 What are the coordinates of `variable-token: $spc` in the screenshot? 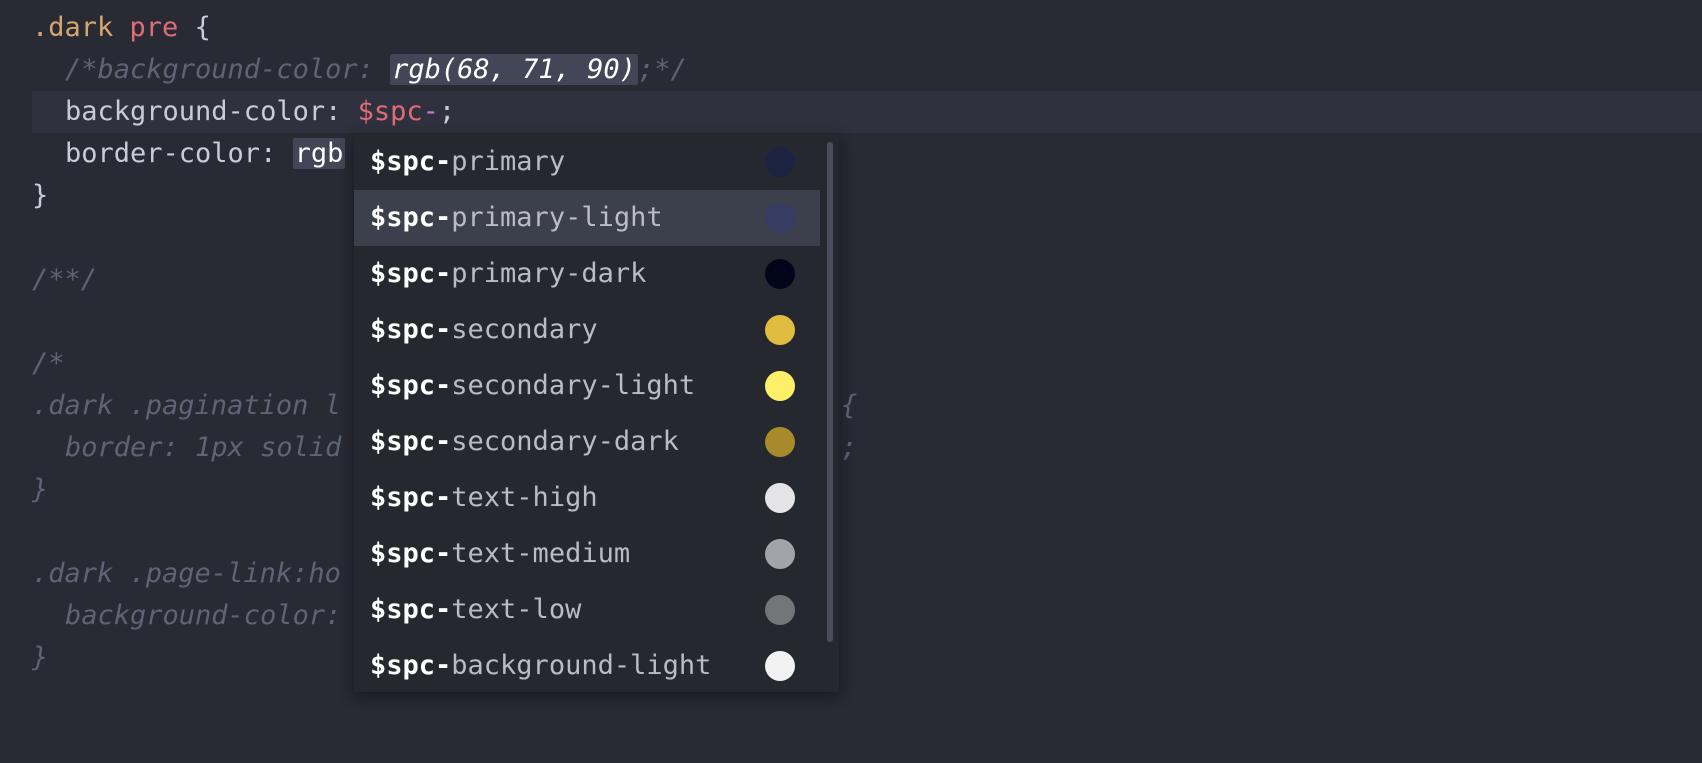 It's located at (390, 111).